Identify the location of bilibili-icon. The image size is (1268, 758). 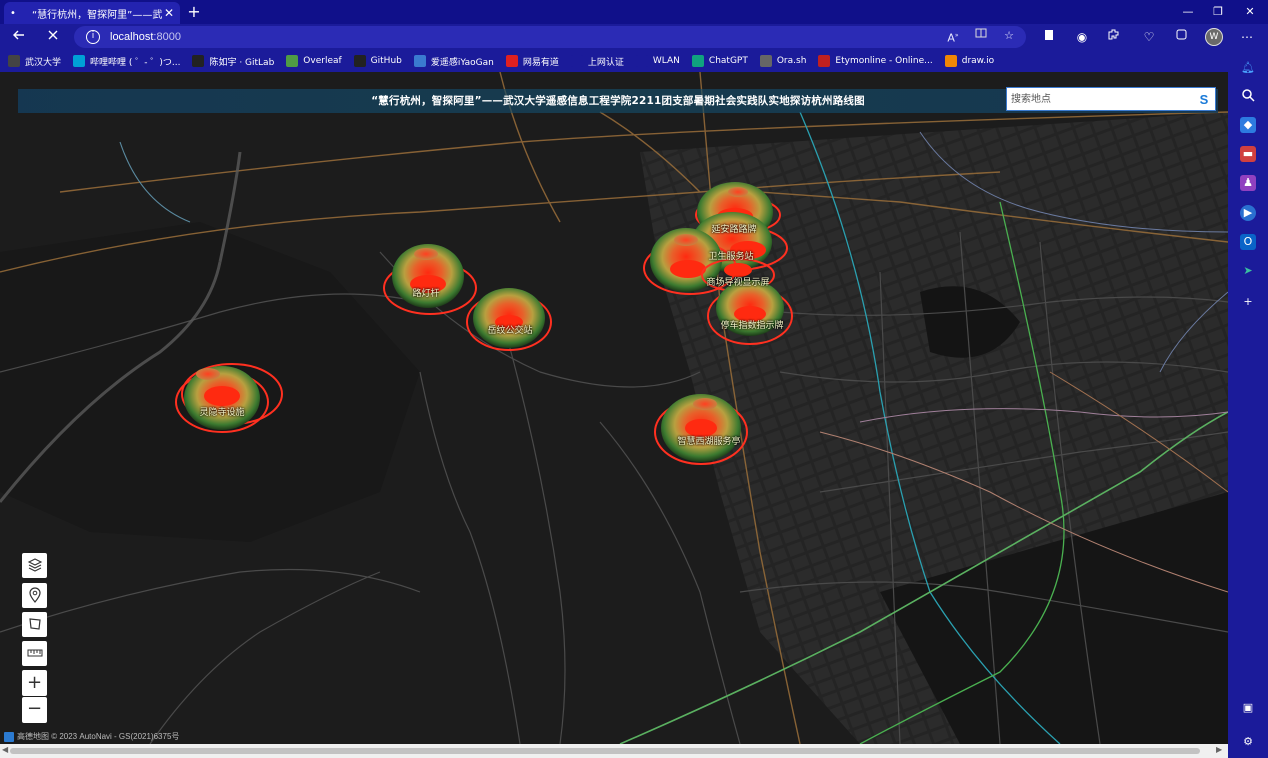
(79, 61).